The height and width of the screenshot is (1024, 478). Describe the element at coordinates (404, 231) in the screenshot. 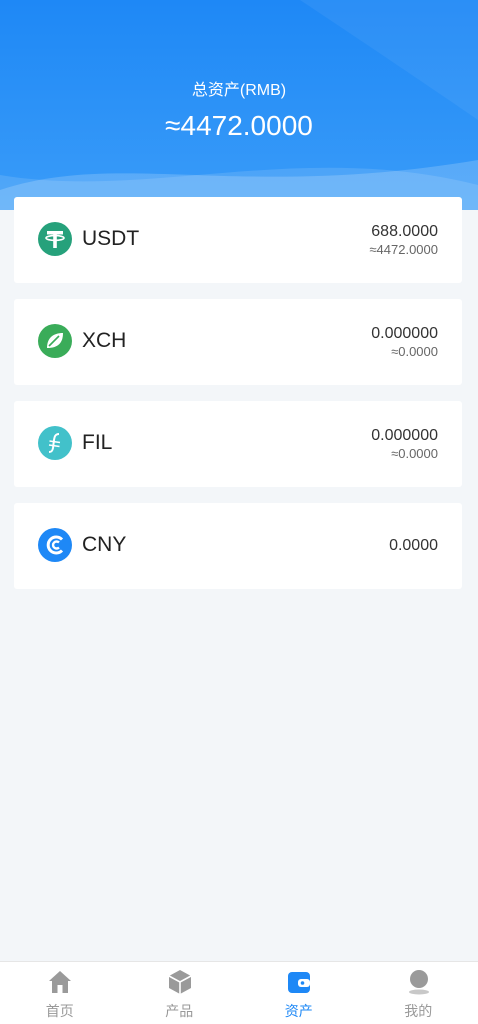

I see `asset-amount: 688.0000` at that location.